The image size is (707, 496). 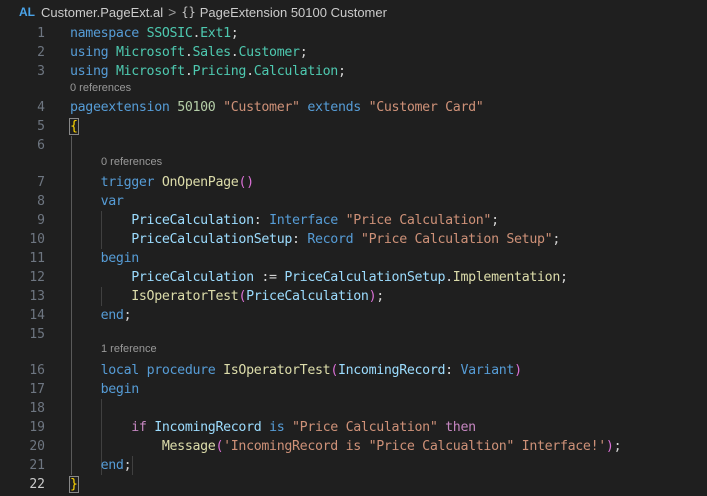 What do you see at coordinates (456, 239) in the screenshot?
I see `code-token: "Price Calculation Setup"` at bounding box center [456, 239].